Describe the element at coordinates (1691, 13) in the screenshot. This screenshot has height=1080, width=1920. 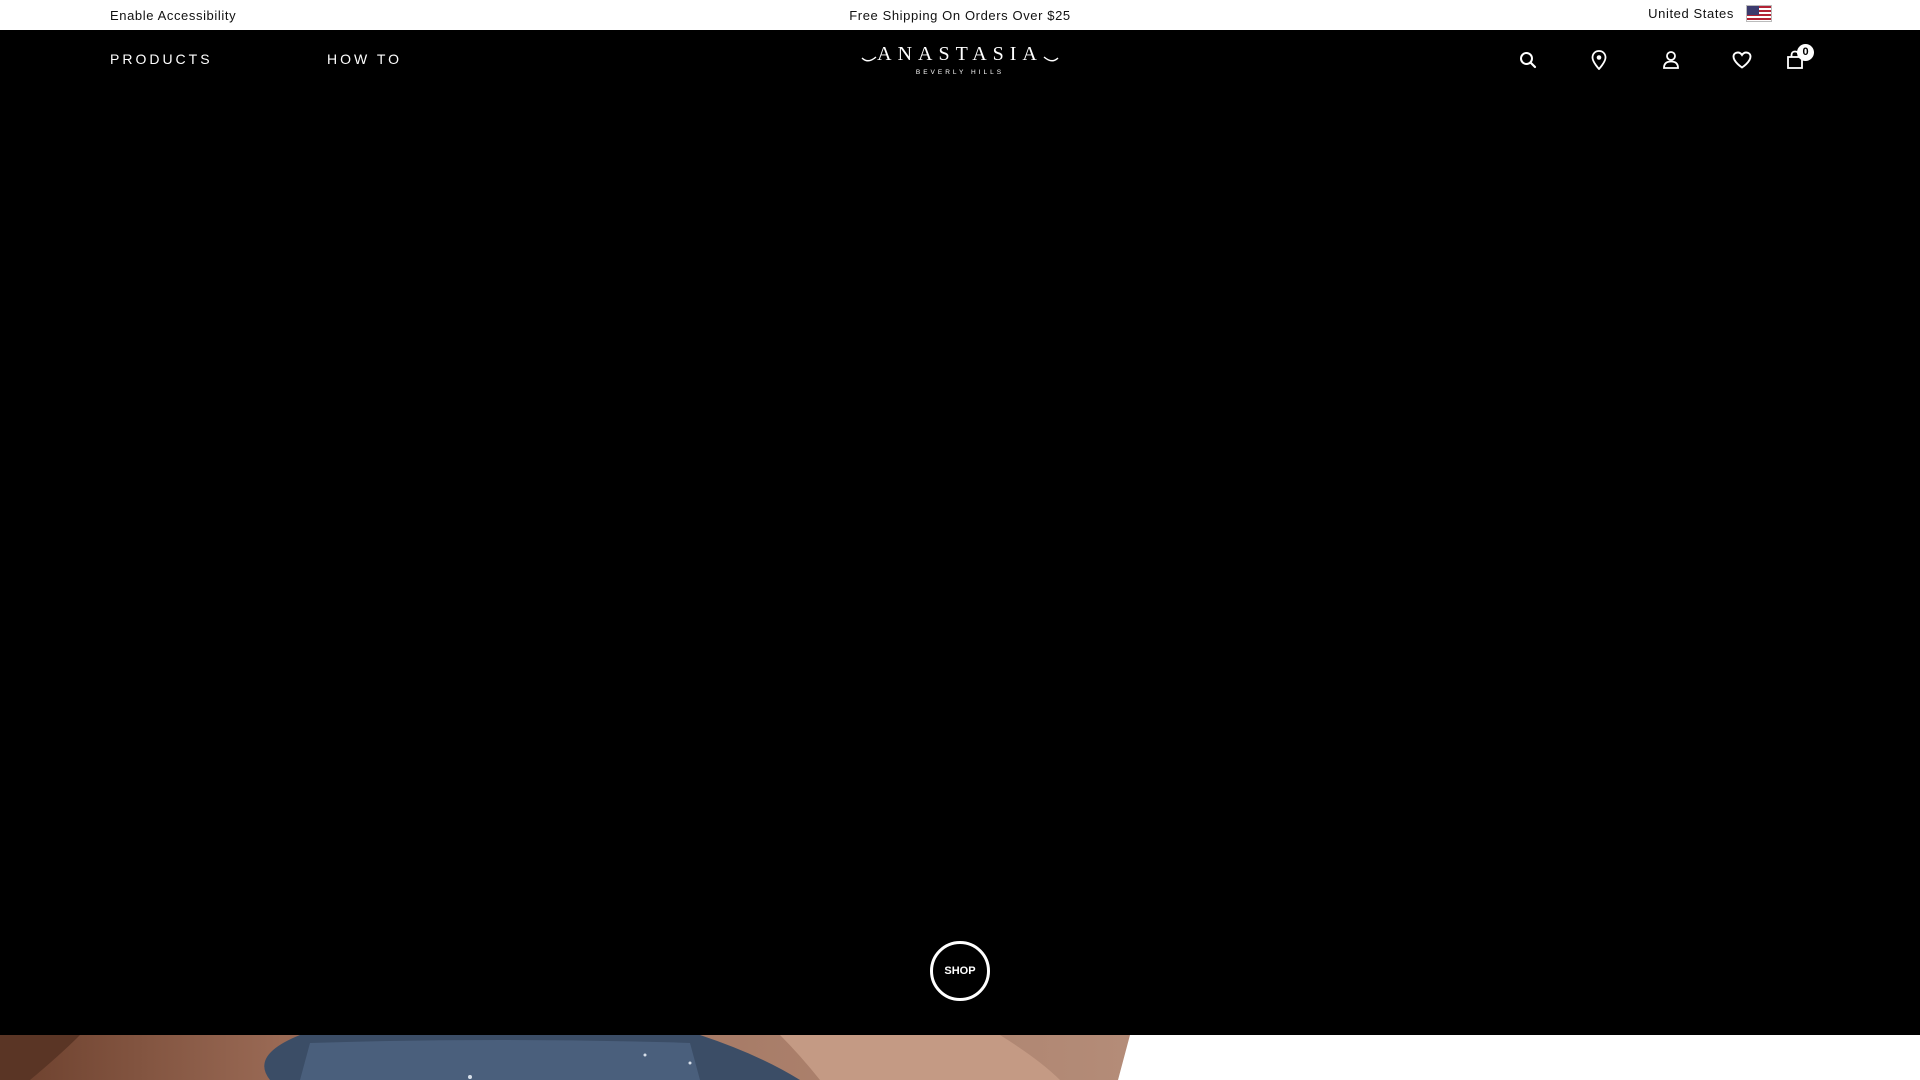
I see `country-label: United States` at that location.